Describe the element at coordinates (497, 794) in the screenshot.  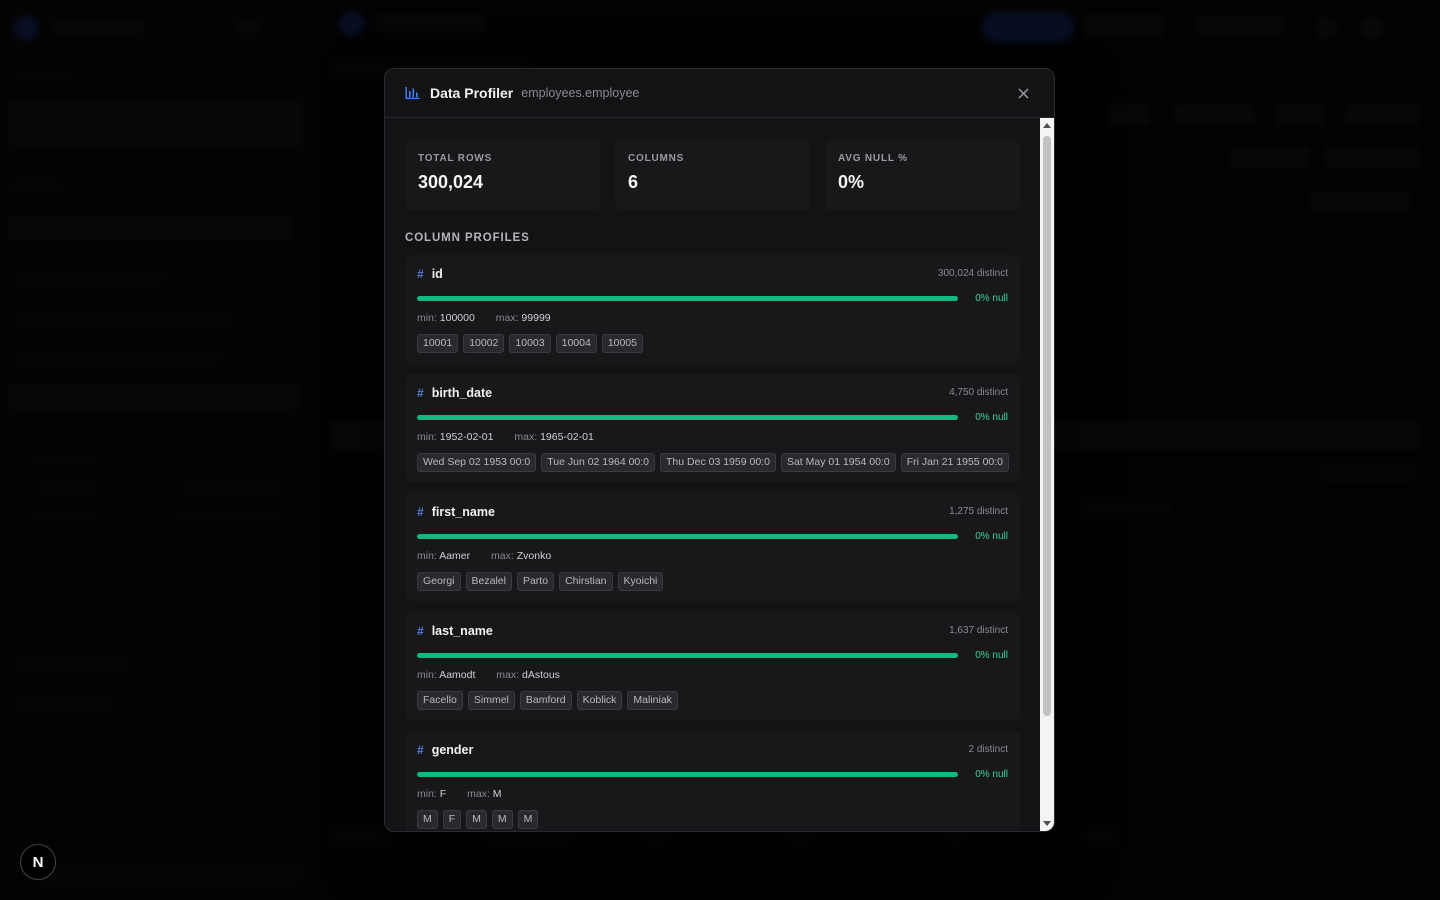
I see `max-value: M` at that location.